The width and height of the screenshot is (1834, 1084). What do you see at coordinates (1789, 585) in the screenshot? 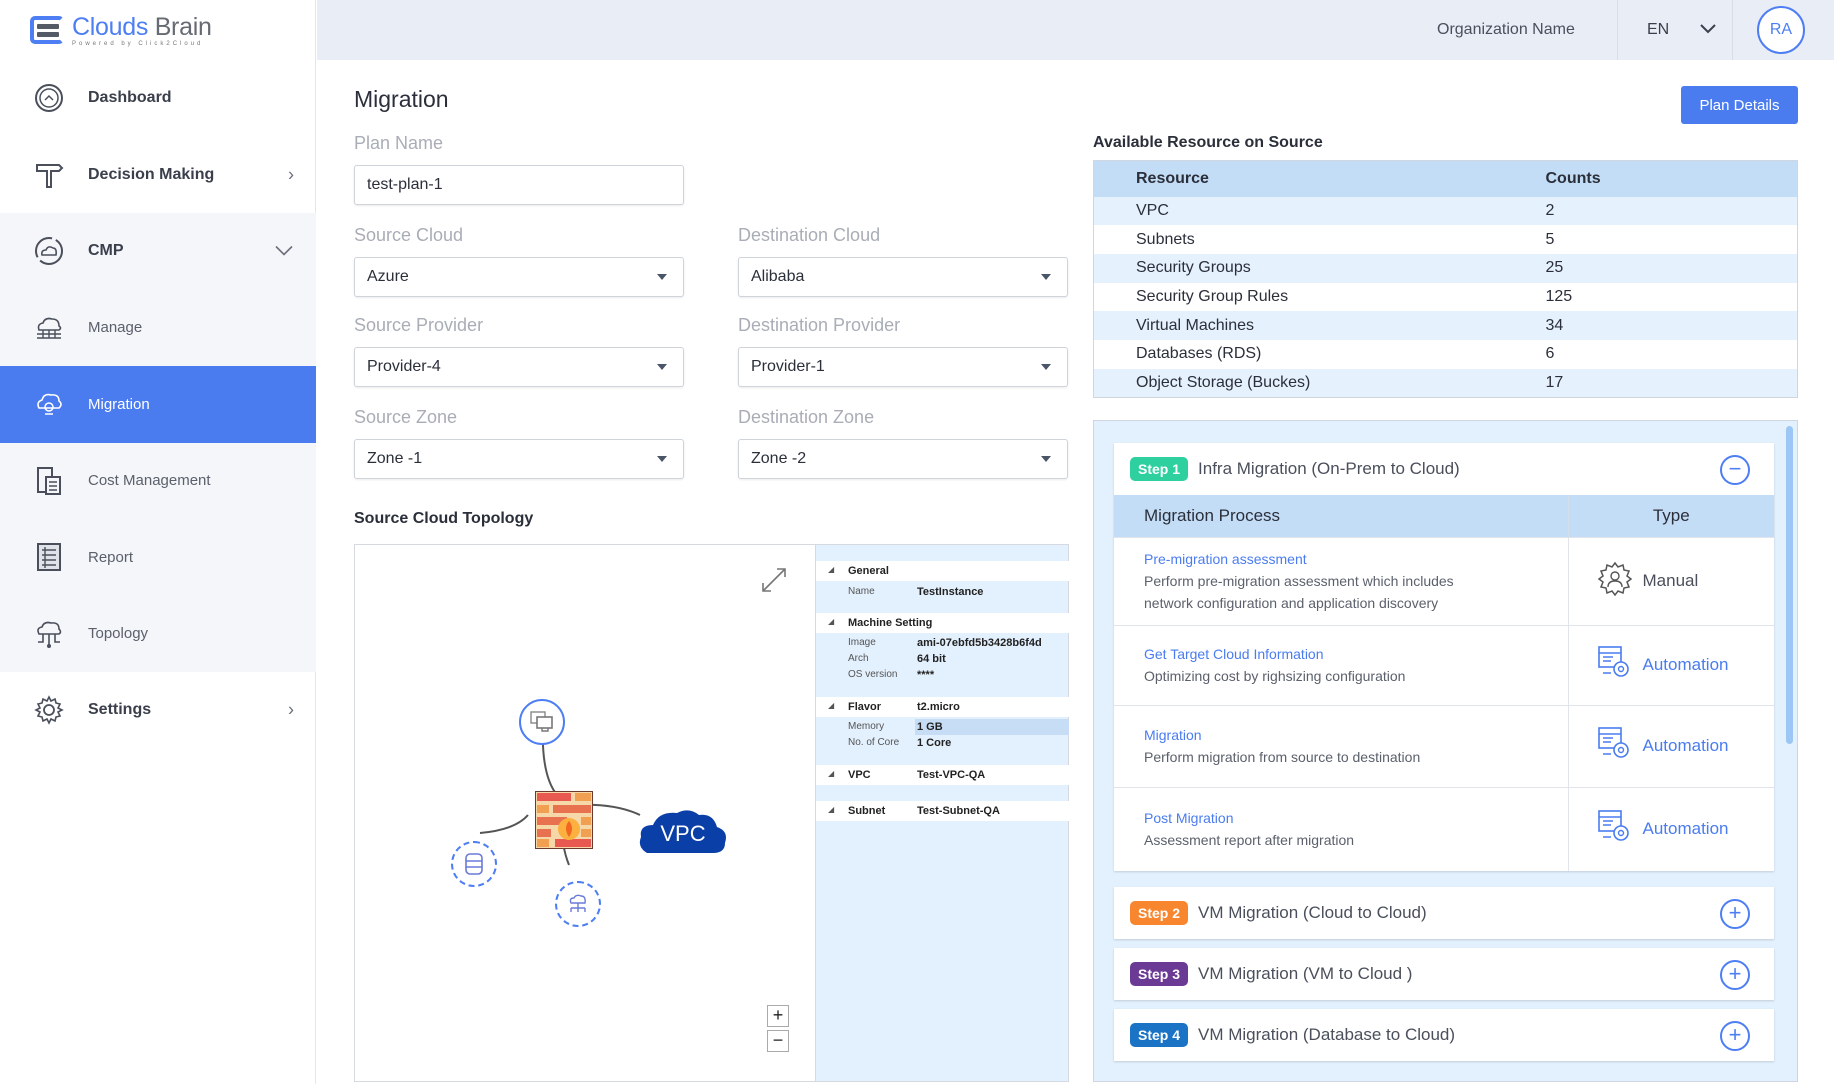
I see `scrollbar` at bounding box center [1789, 585].